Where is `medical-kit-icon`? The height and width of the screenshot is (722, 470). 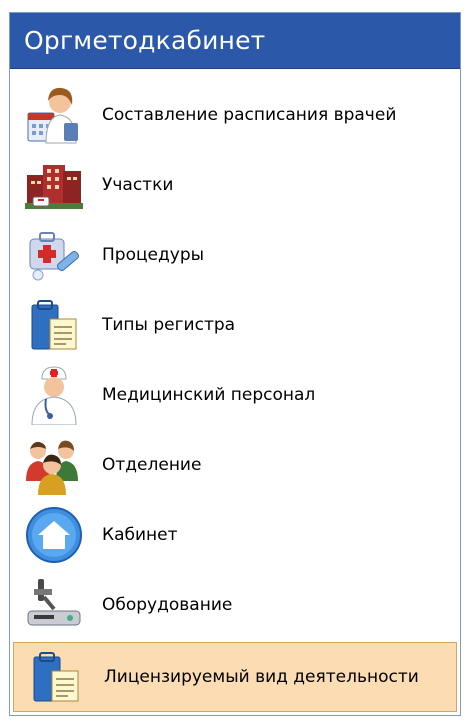 medical-kit-icon is located at coordinates (54, 255).